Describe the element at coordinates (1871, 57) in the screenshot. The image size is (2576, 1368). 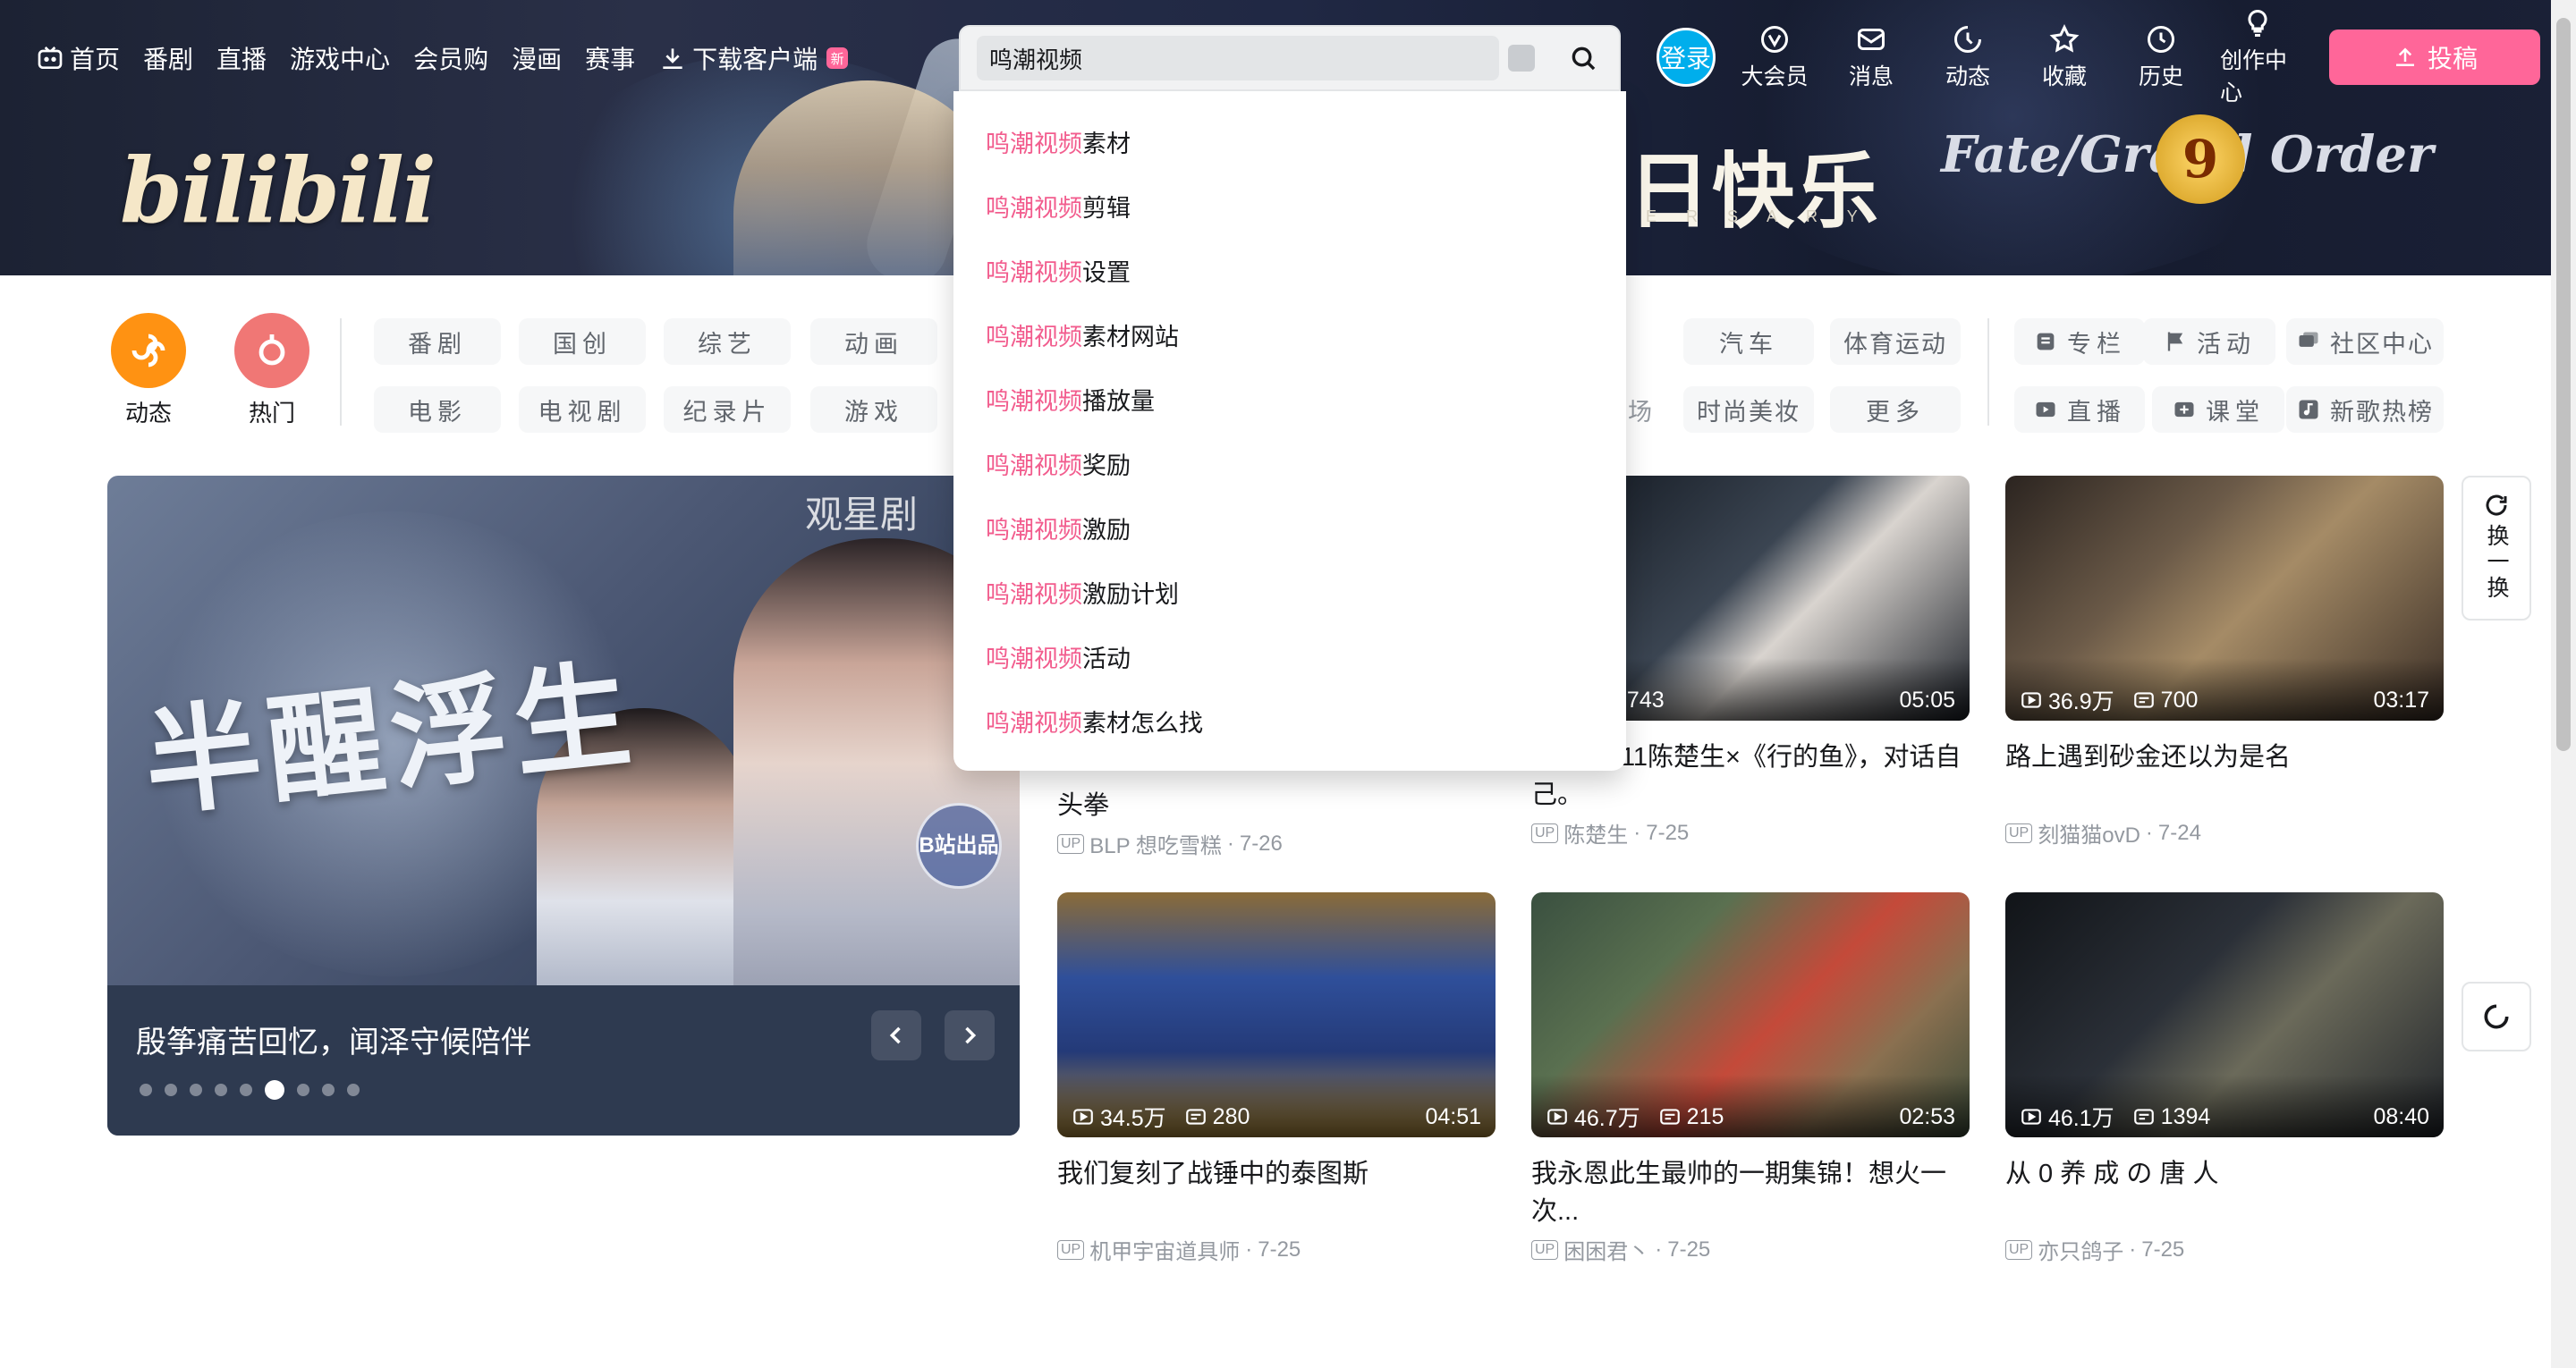
I see `messages-button: 消息` at that location.